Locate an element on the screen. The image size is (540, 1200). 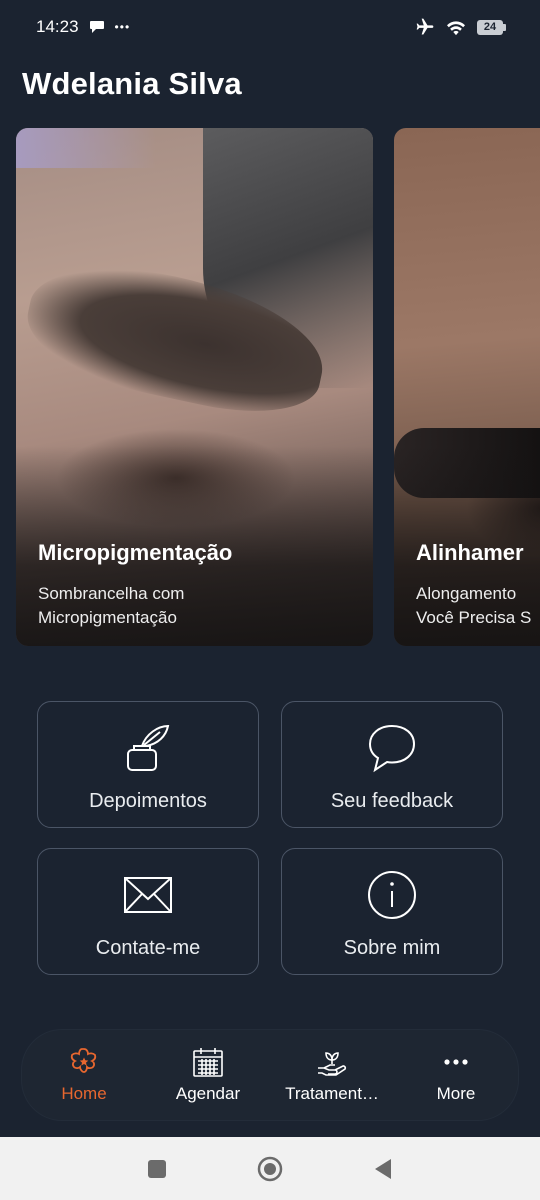
nav-item-more: More is located at coordinates (456, 1075).